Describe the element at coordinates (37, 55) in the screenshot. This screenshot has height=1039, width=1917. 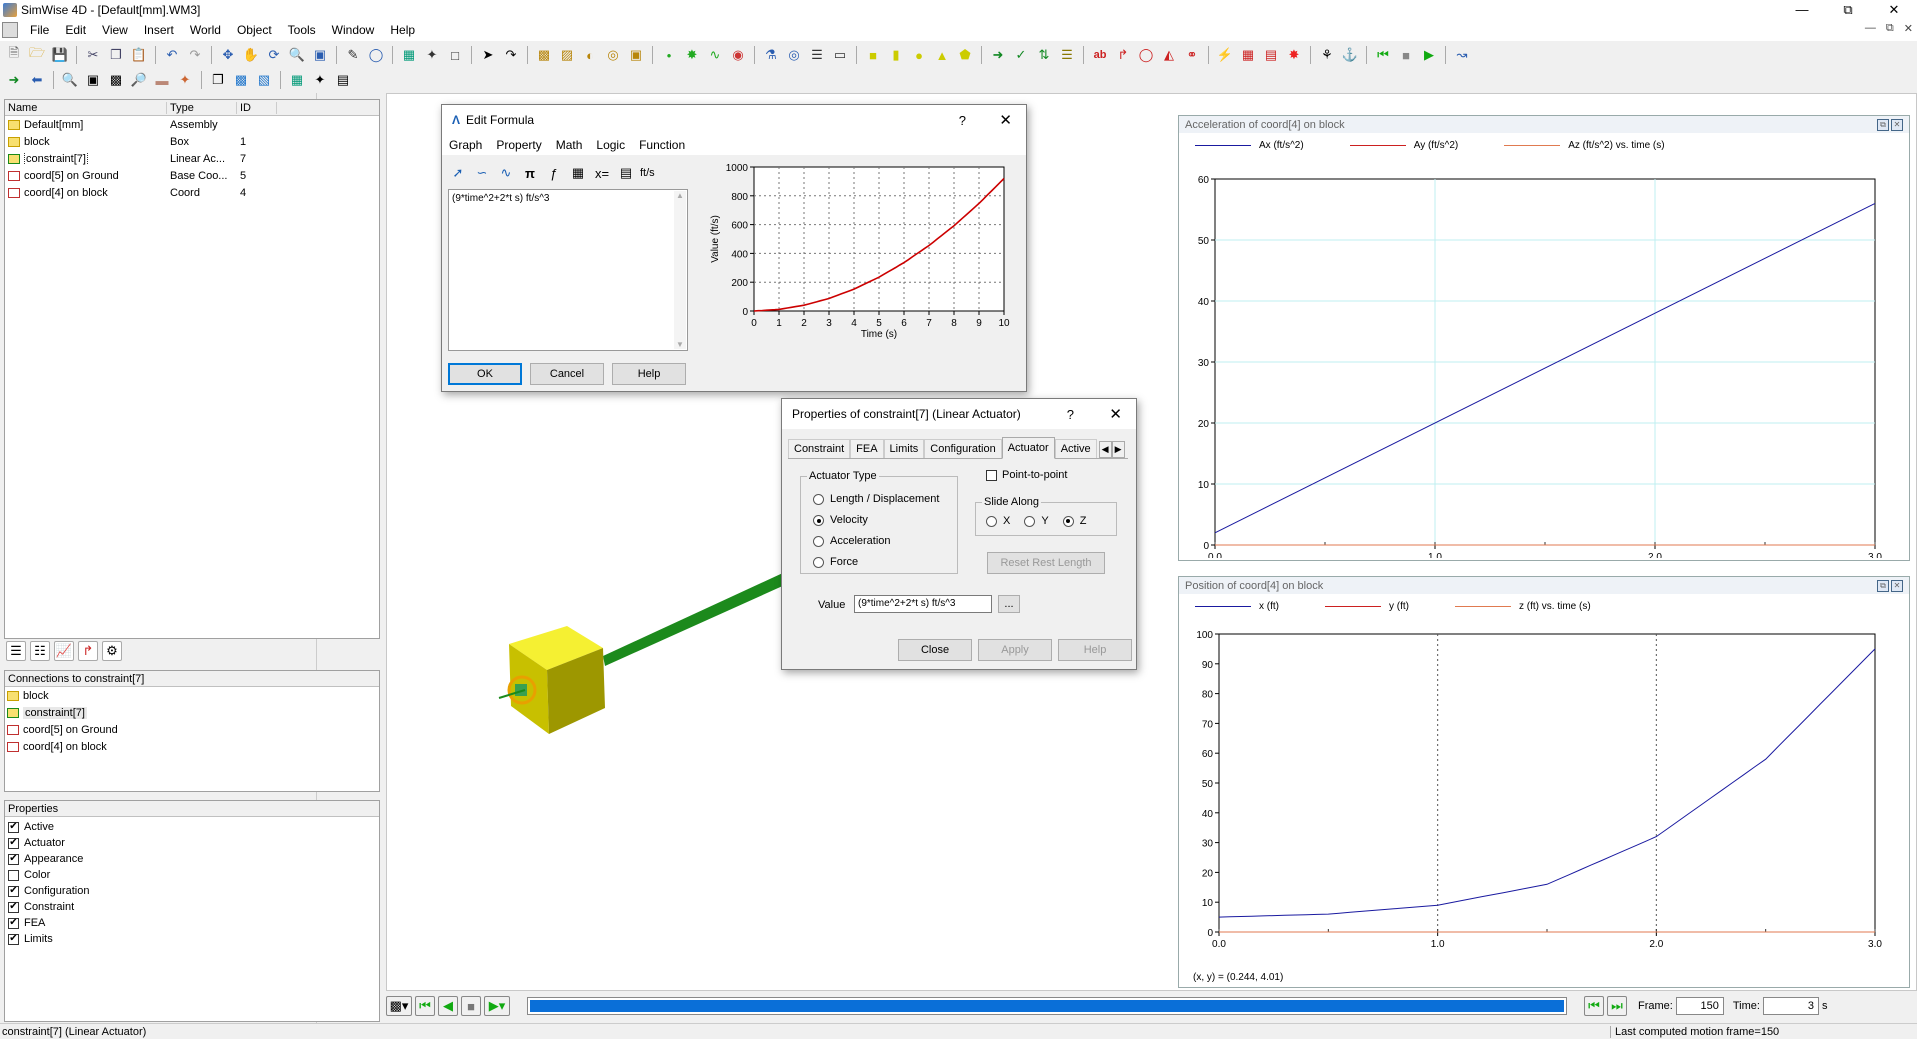
I see `open-file-icon: 🗁` at that location.